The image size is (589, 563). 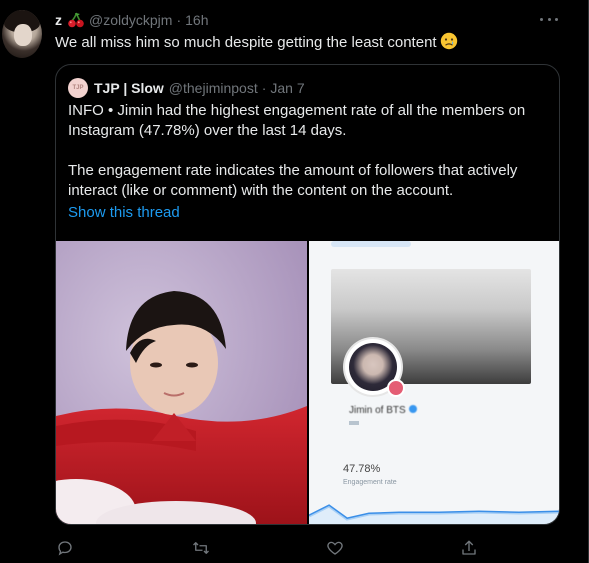 I want to click on retweet-icon, so click(x=201, y=548).